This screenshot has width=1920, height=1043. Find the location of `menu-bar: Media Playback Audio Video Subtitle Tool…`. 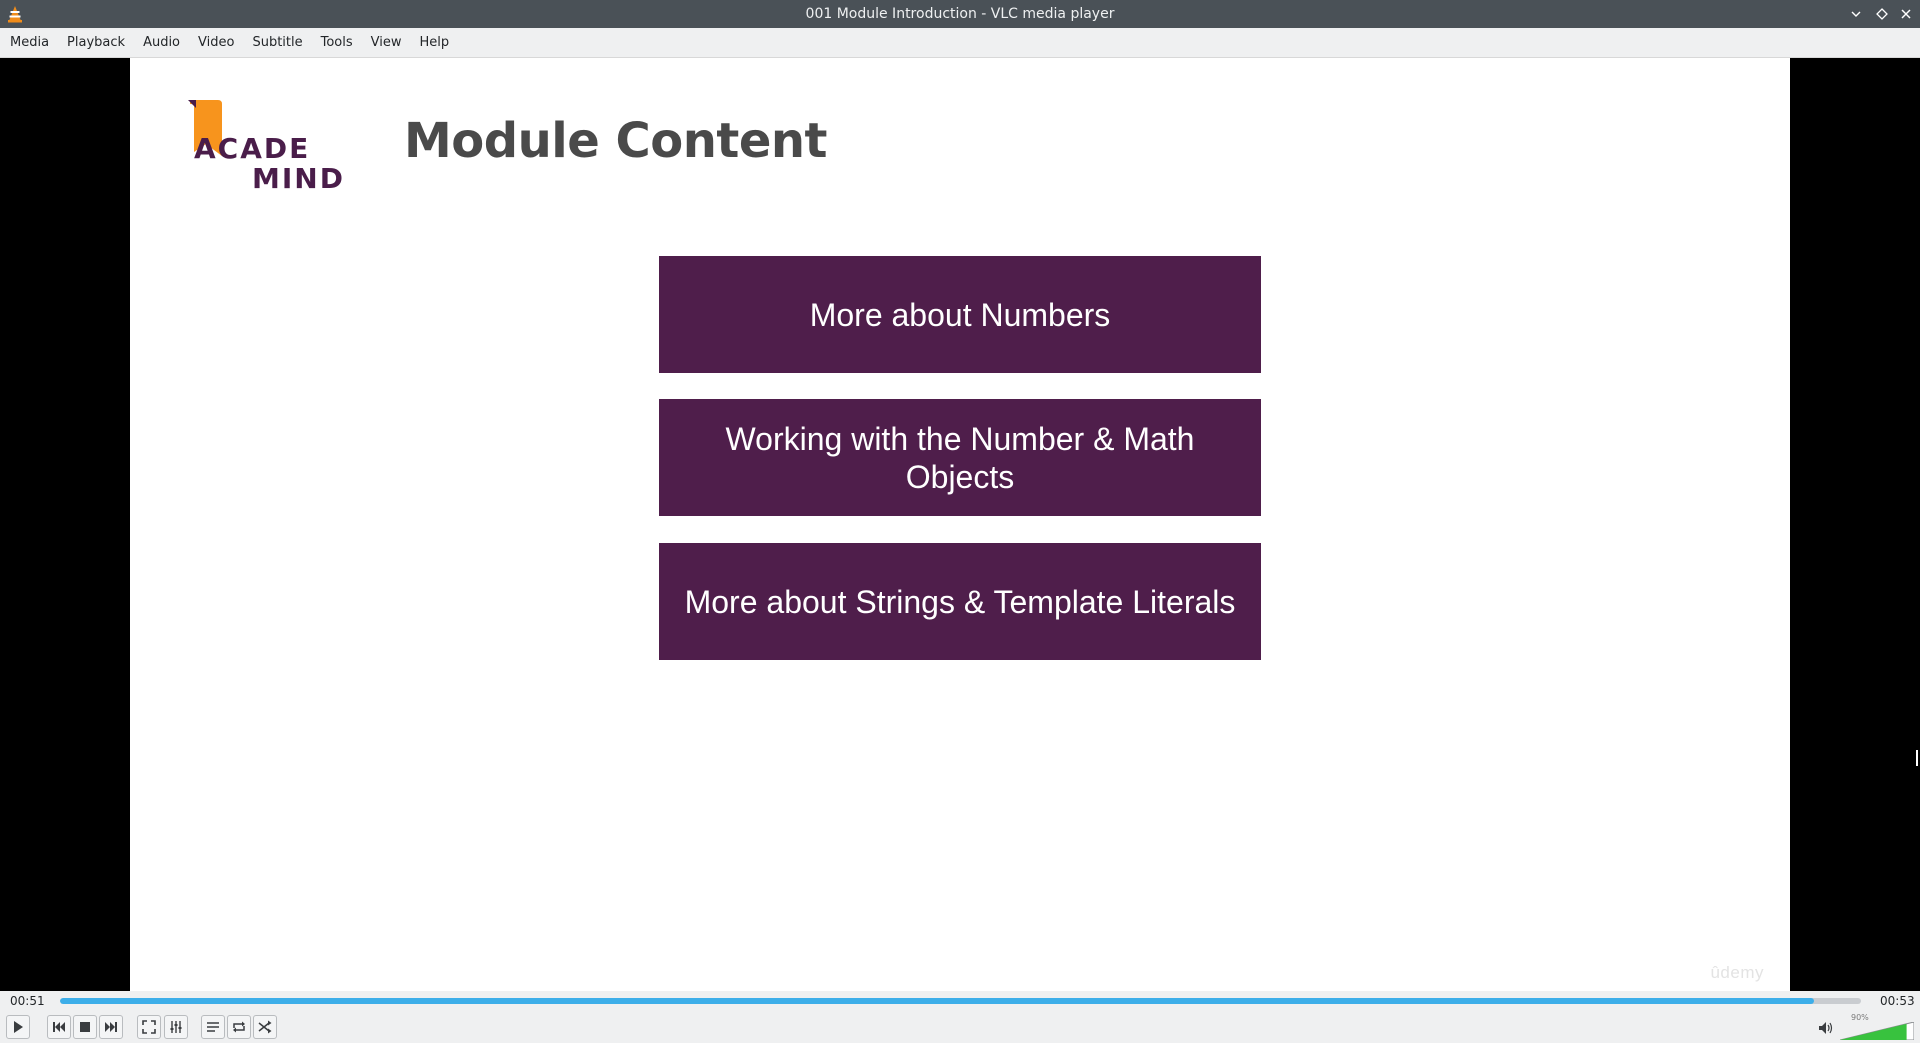

menu-bar: Media Playback Audio Video Subtitle Tool… is located at coordinates (960, 43).